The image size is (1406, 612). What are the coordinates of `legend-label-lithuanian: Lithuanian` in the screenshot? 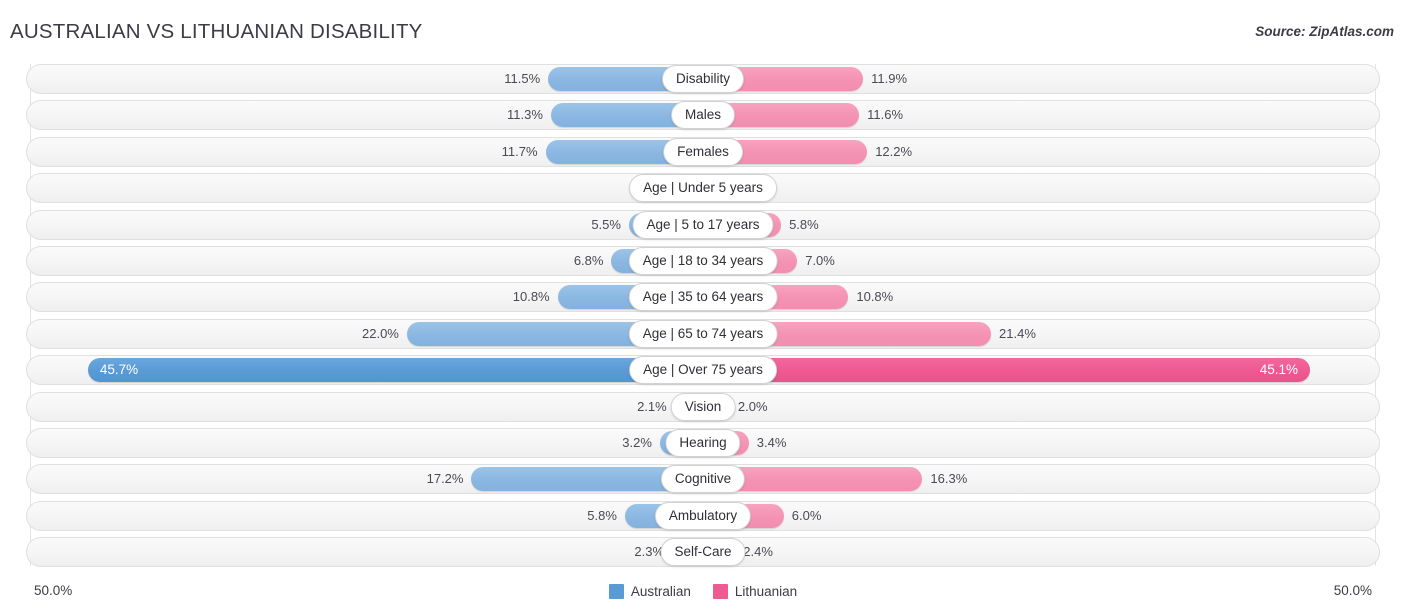 It's located at (766, 591).